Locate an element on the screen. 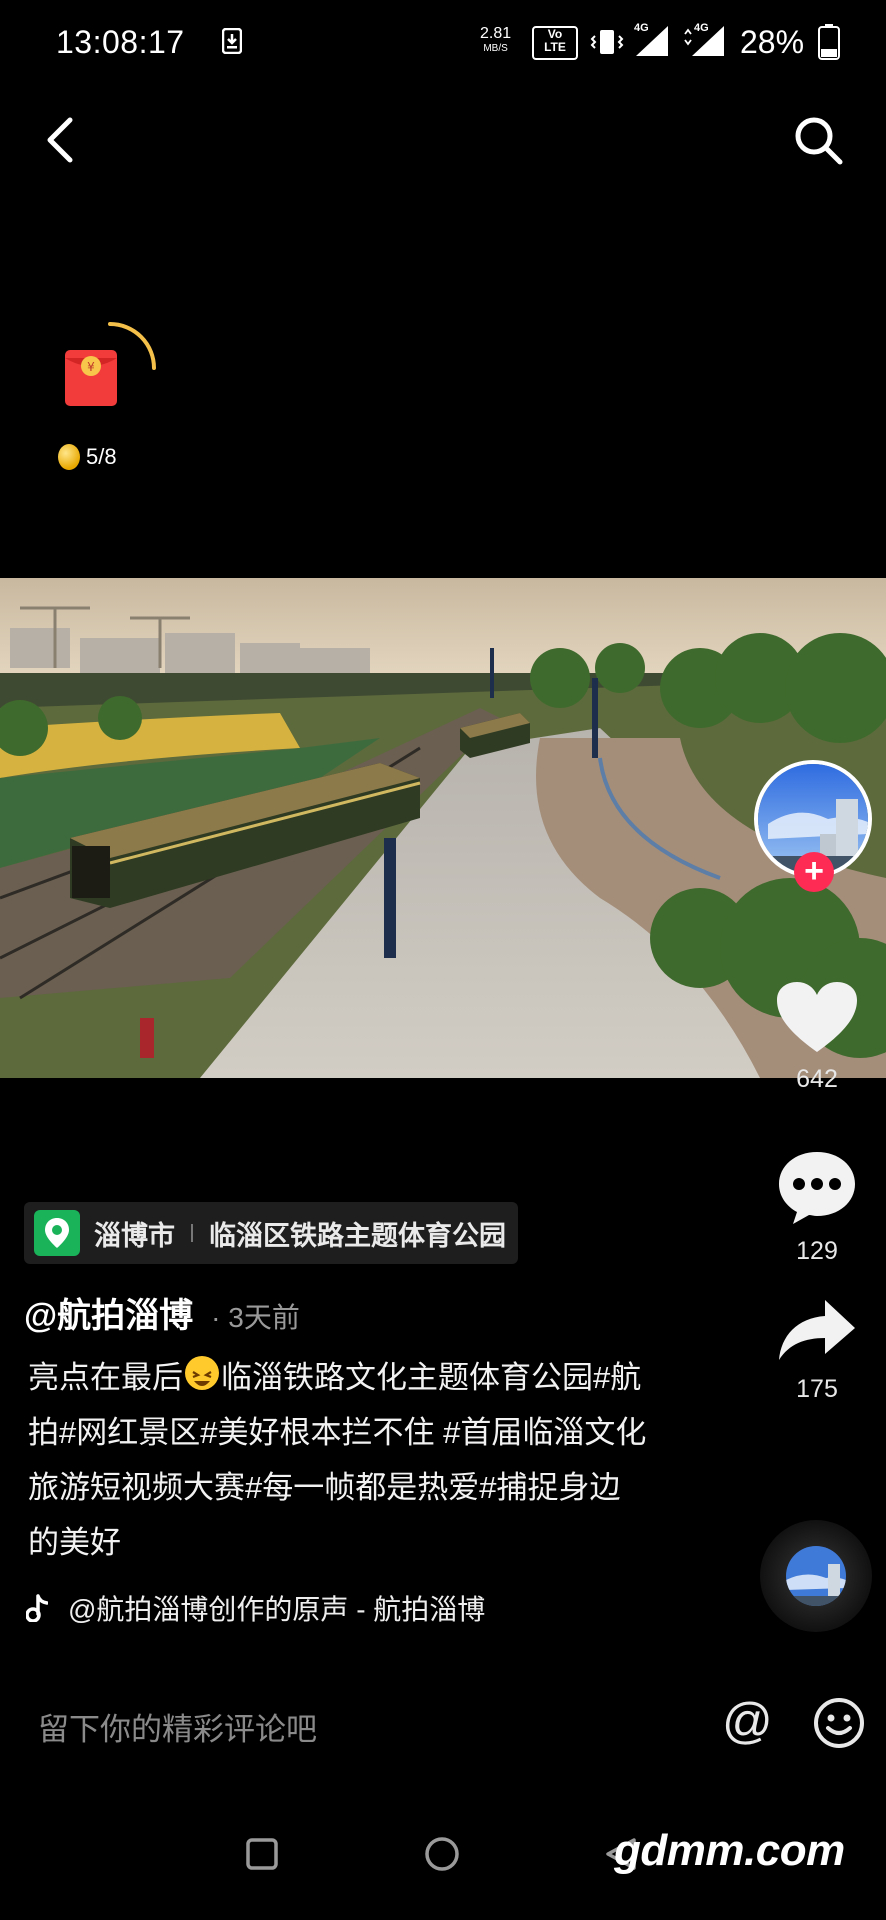 The width and height of the screenshot is (886, 1920). coin-progress-text: 5/8 is located at coordinates (101, 456).